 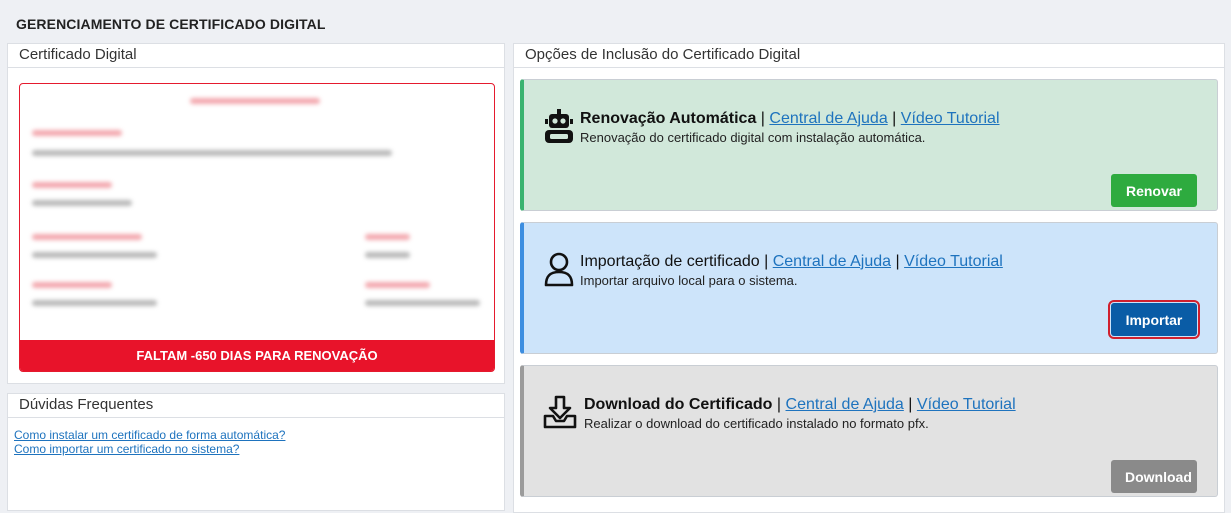 I want to click on help-link-download: Central de Ajuda, so click(x=845, y=404).